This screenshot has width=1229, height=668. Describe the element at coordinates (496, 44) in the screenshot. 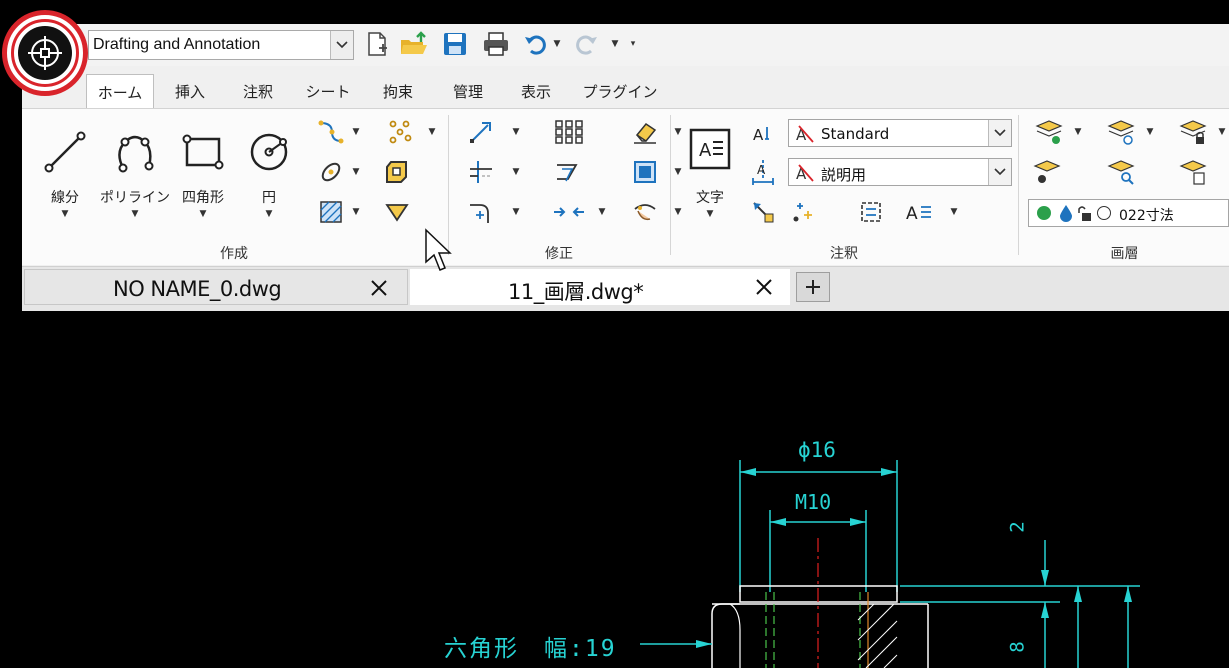

I see `print-icon` at that location.